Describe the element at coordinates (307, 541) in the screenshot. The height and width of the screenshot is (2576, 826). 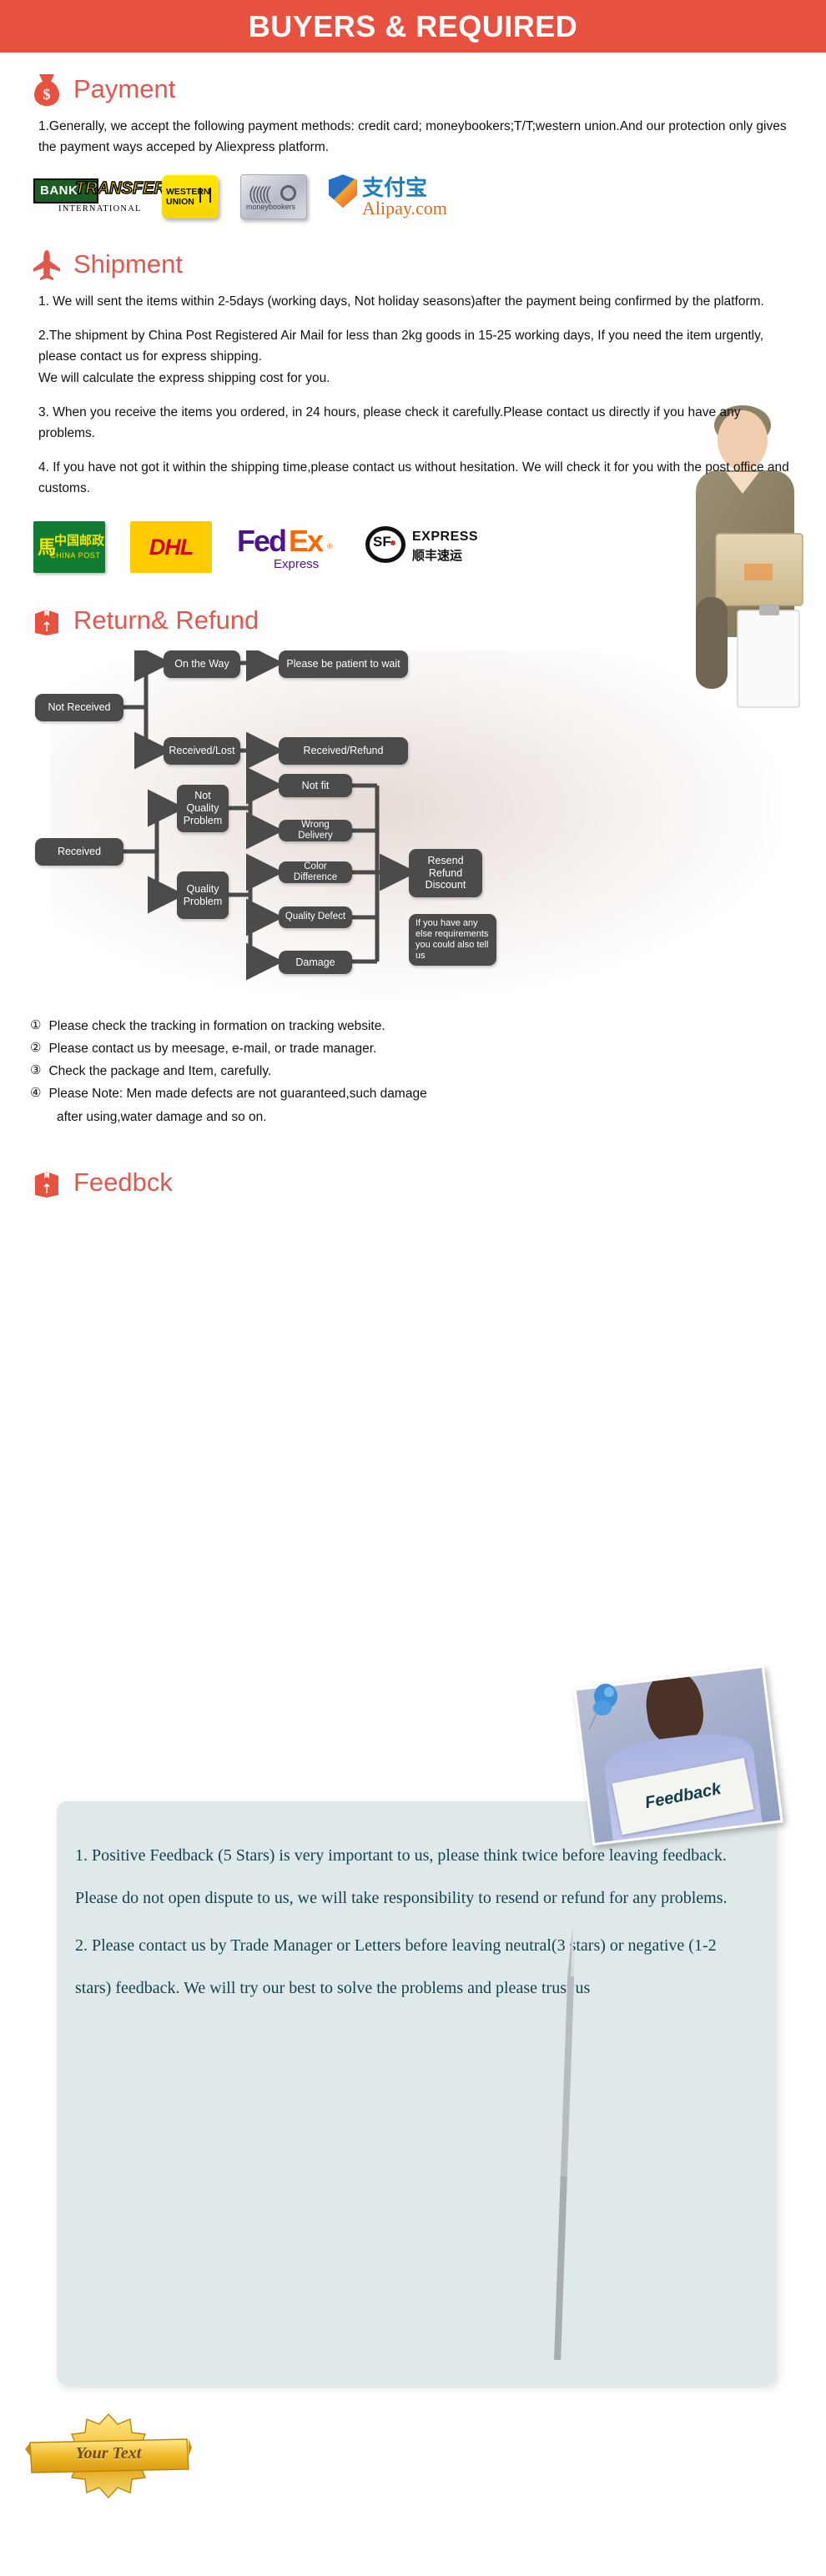
I see `fedex-ex-label: Ex` at that location.